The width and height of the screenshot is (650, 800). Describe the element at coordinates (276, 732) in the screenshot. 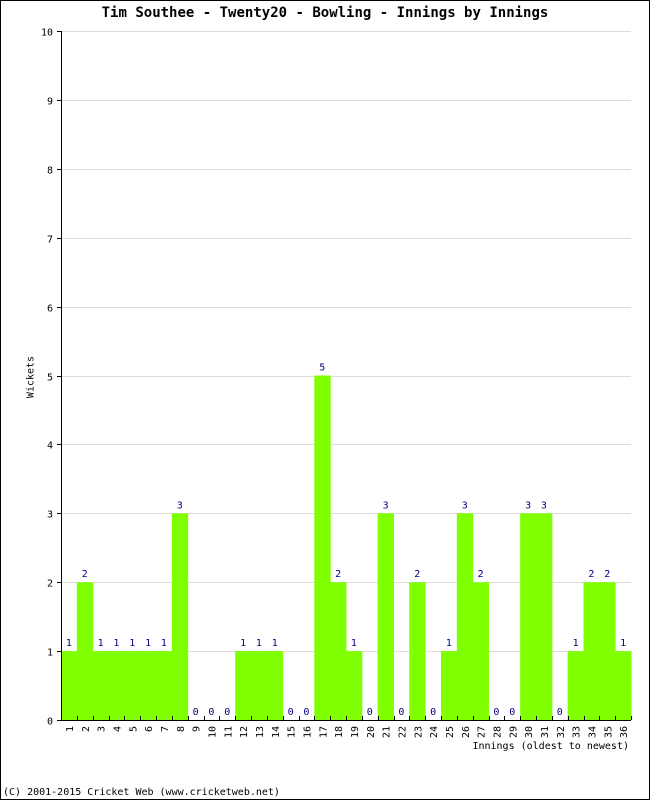

I see `x-tick-label: 14` at that location.